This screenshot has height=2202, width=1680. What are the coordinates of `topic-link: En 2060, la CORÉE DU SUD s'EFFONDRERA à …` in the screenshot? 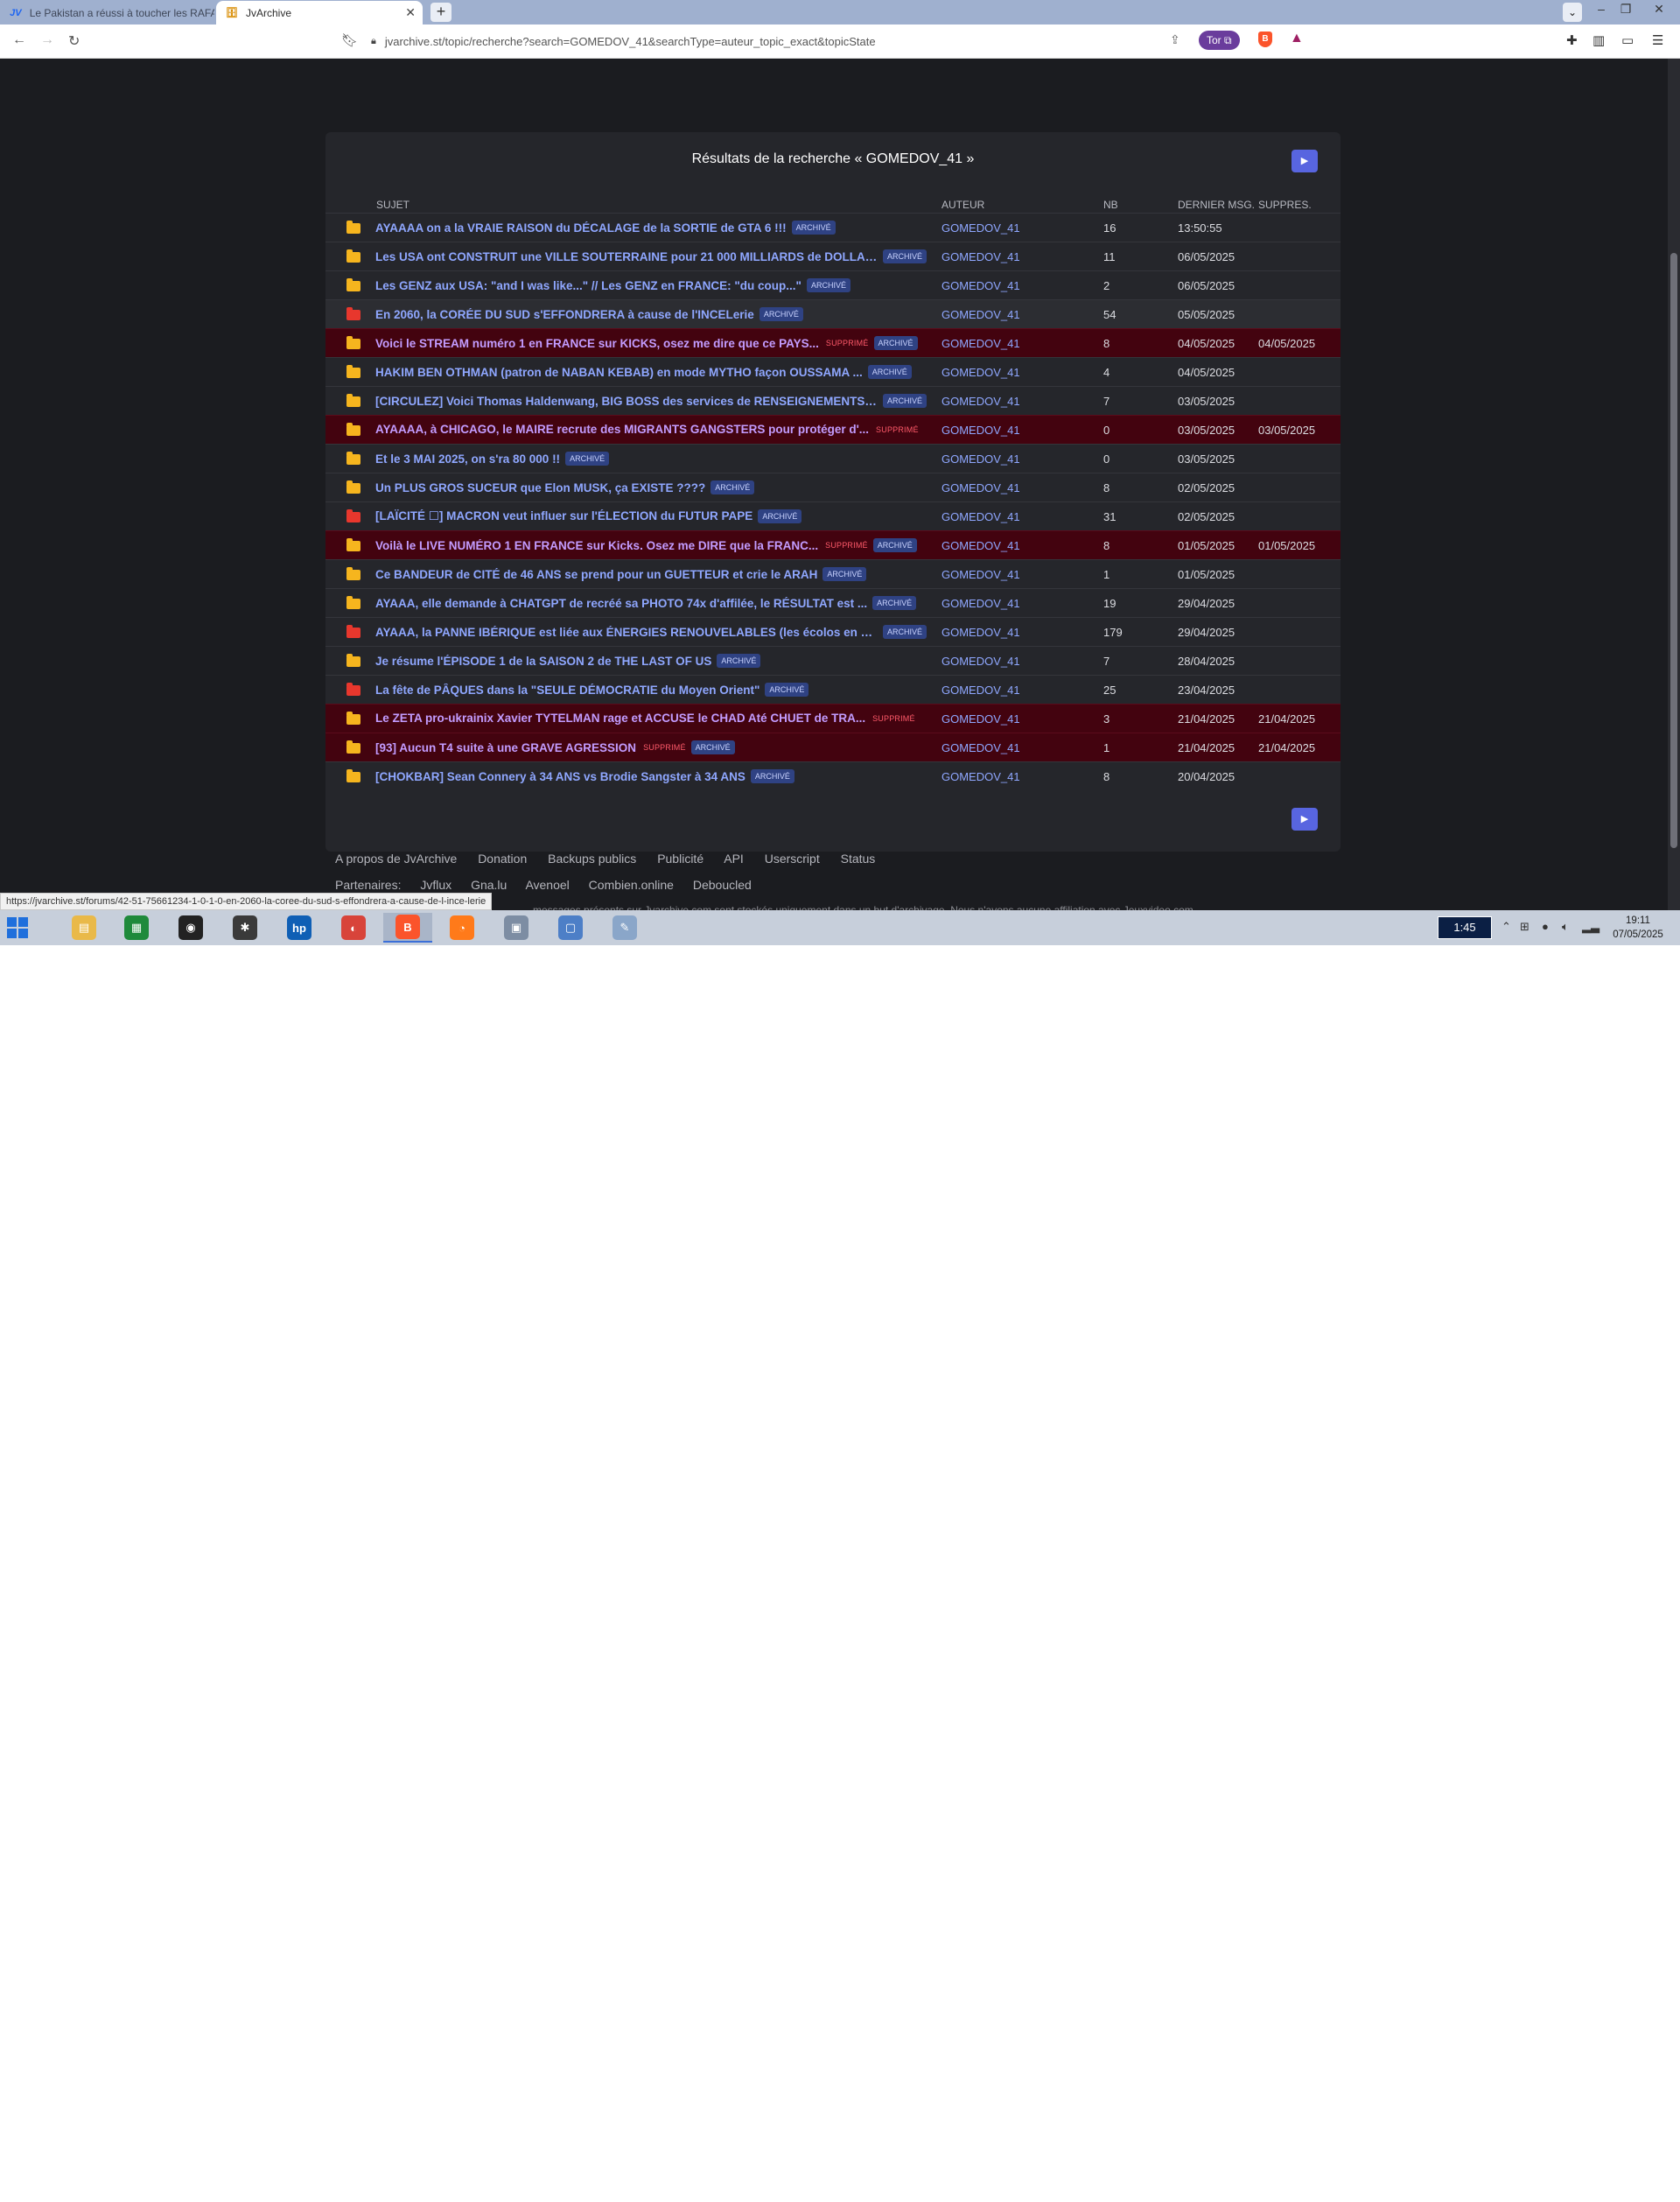 It's located at (564, 314).